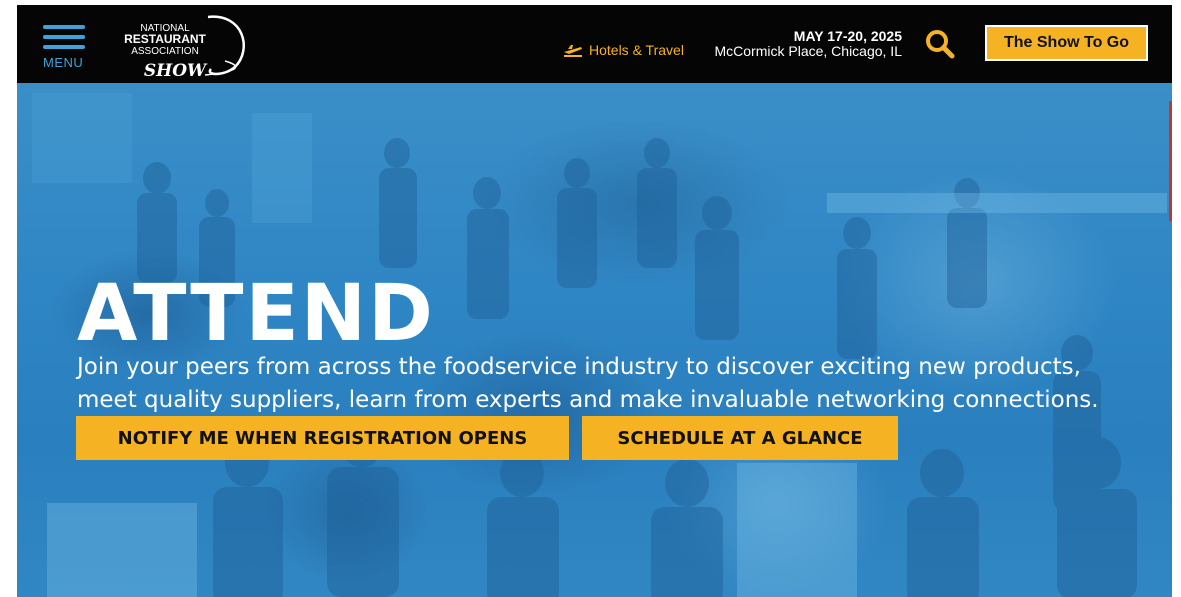  What do you see at coordinates (740, 438) in the screenshot?
I see `schedule-at-a-glance-button: SCHEDULE AT A GLANCE` at bounding box center [740, 438].